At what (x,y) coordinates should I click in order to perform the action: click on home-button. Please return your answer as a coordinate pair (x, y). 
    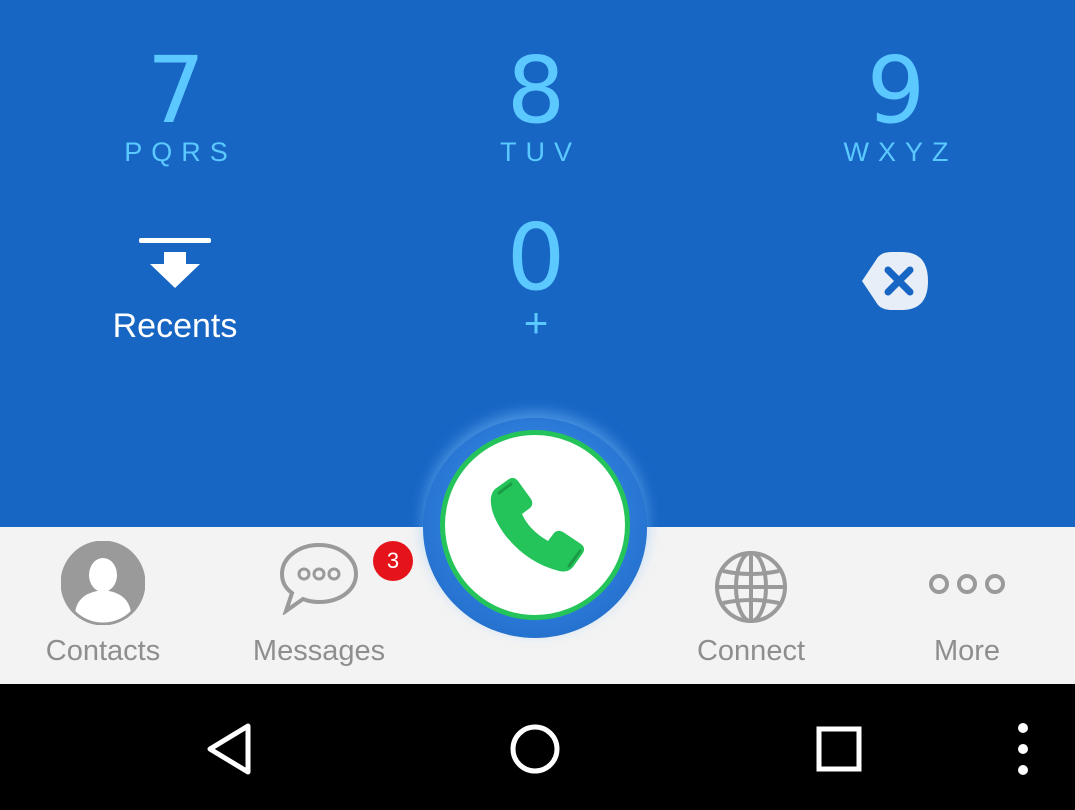
    Looking at the image, I should click on (535, 749).